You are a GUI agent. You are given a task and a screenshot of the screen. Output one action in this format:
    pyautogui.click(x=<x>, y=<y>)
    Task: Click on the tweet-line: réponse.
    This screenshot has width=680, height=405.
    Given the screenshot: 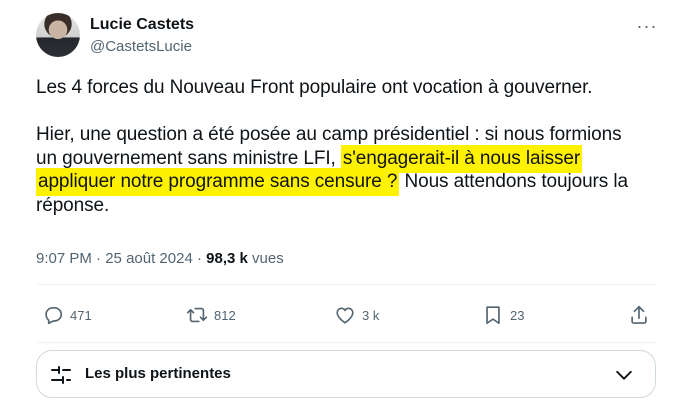 What is the action you would take?
    pyautogui.click(x=73, y=205)
    